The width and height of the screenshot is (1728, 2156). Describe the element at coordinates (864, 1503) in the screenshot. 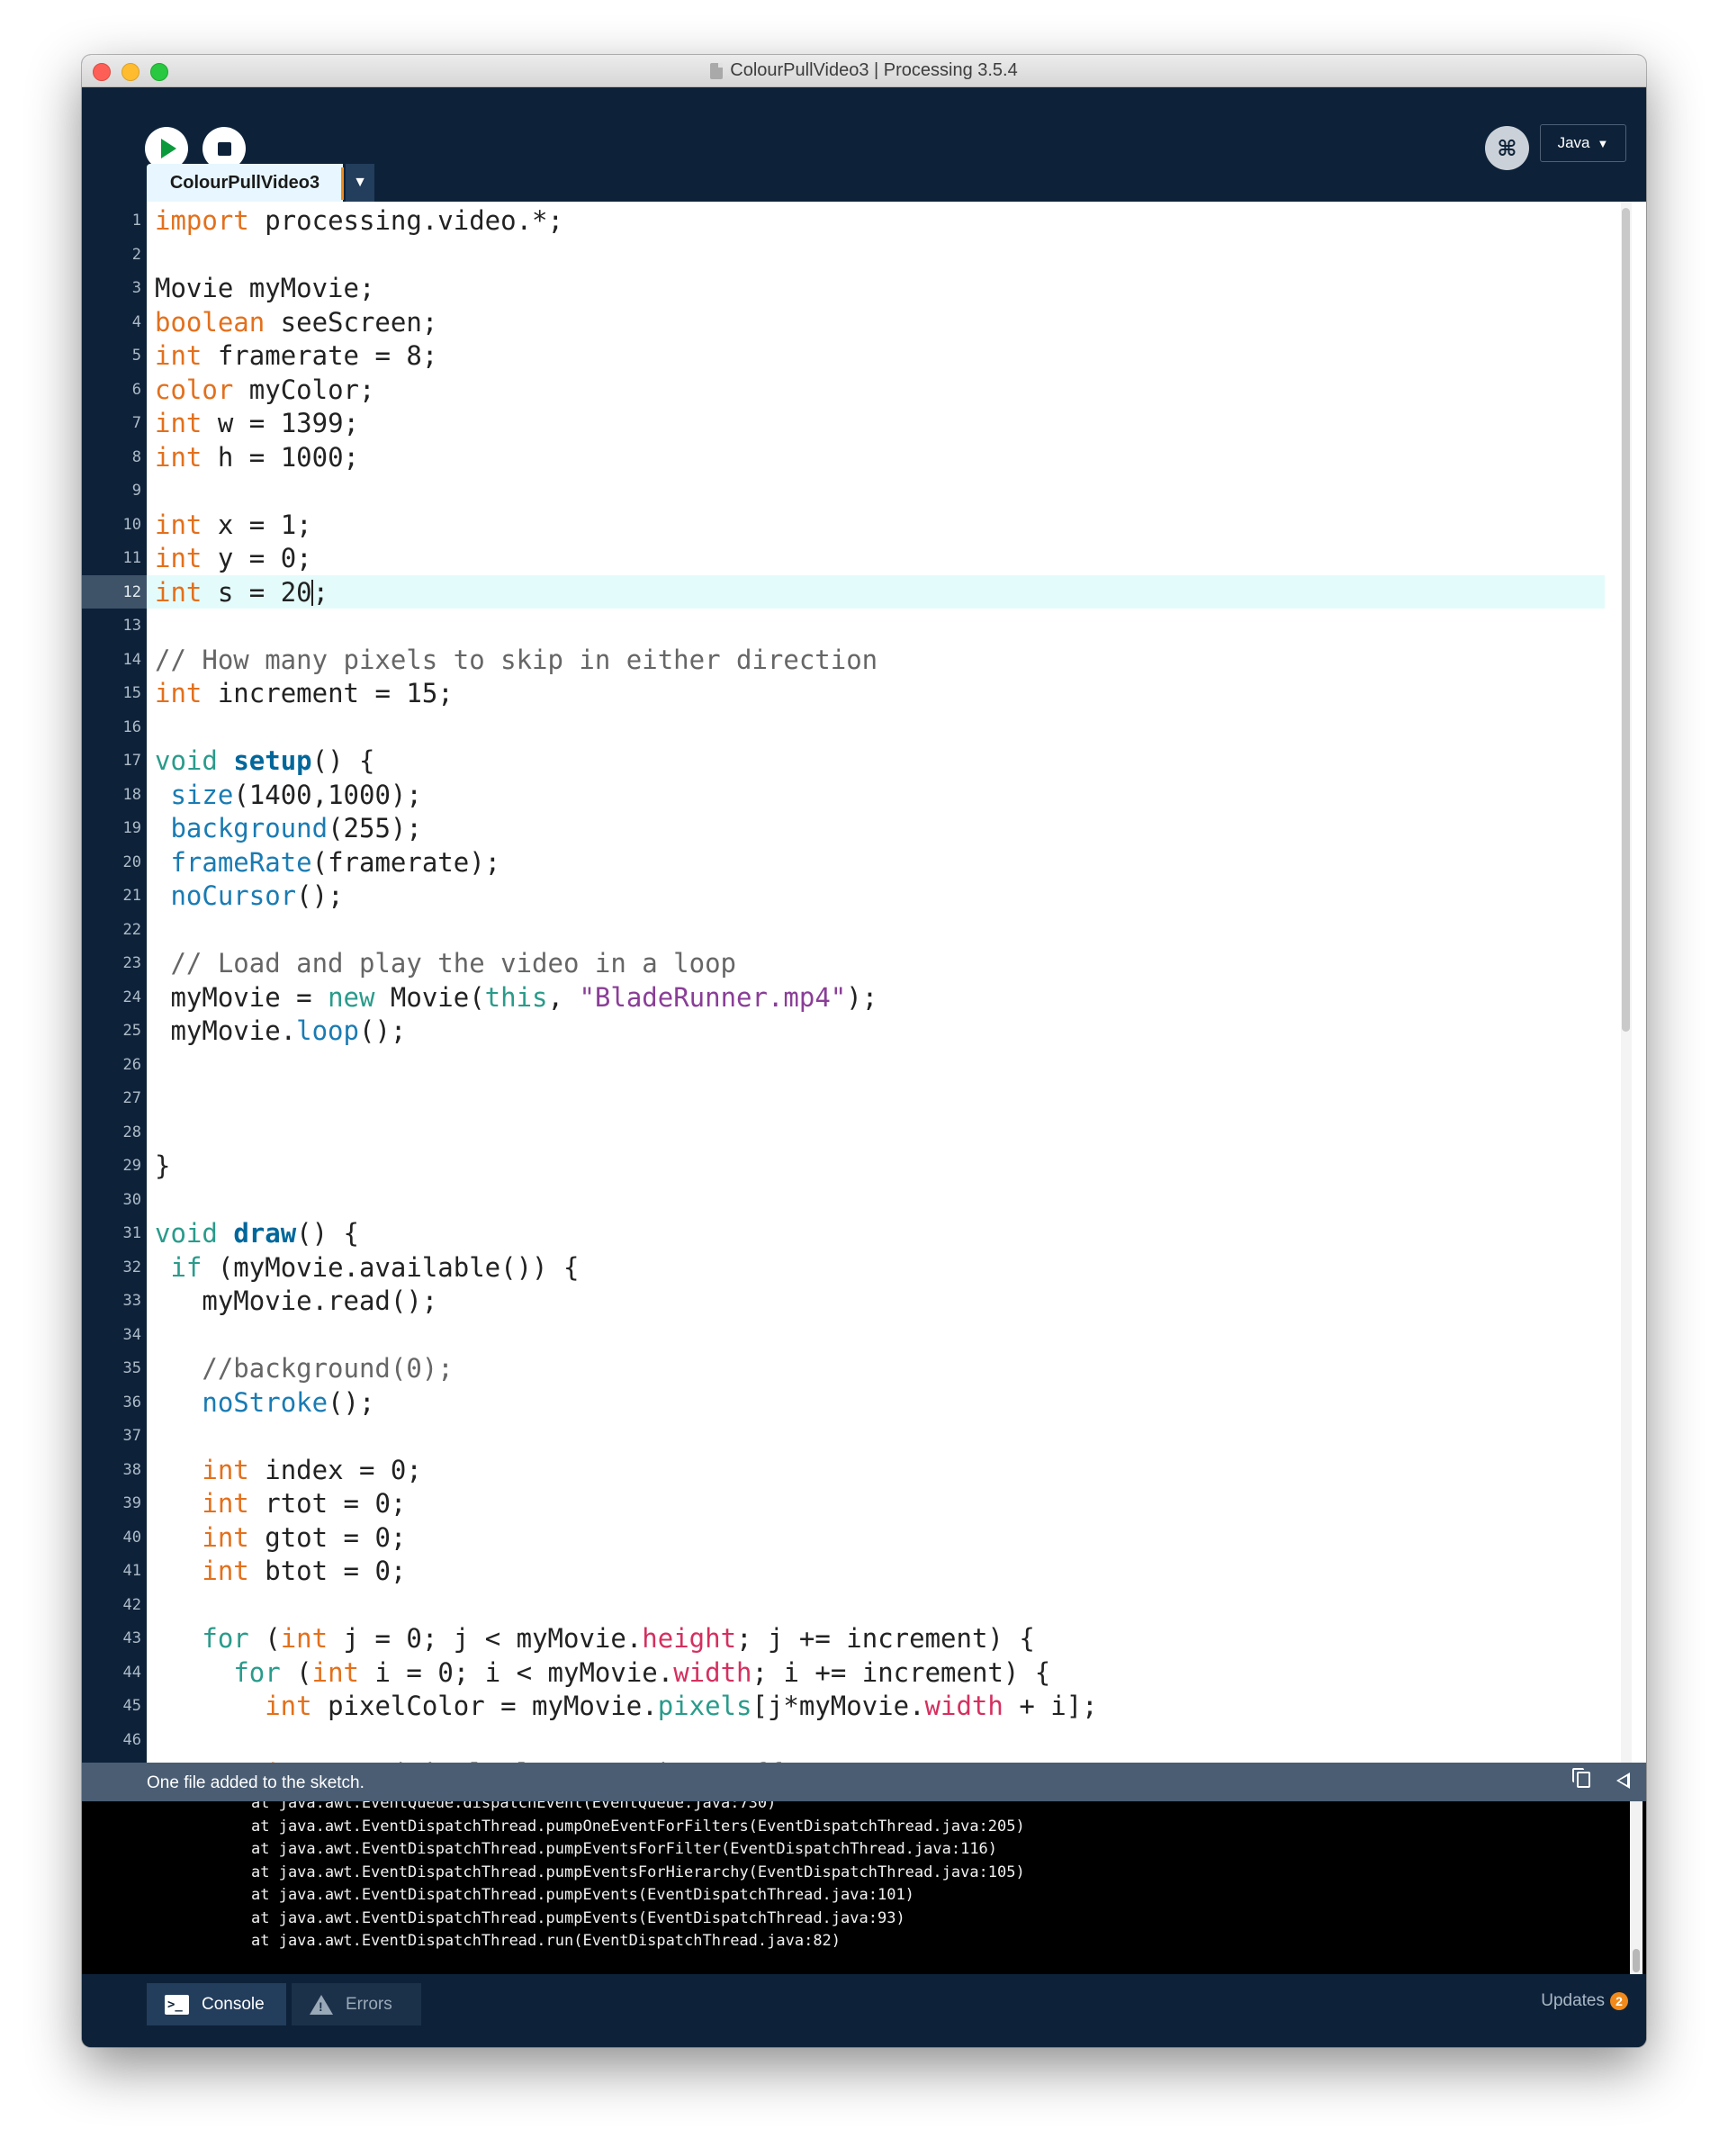

I see `code-line: 39 int rtot = 0;` at that location.